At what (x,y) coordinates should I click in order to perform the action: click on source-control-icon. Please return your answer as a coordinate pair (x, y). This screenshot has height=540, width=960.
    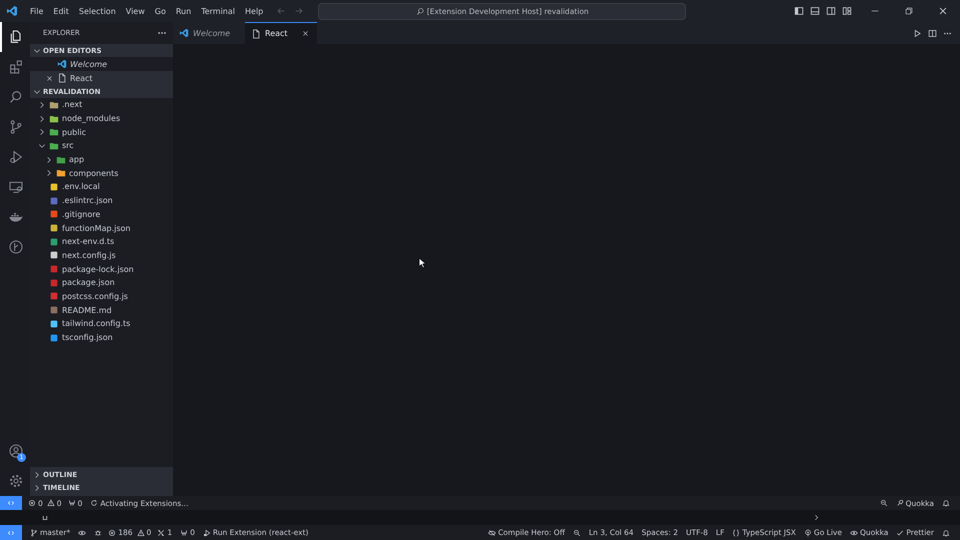
    Looking at the image, I should click on (16, 127).